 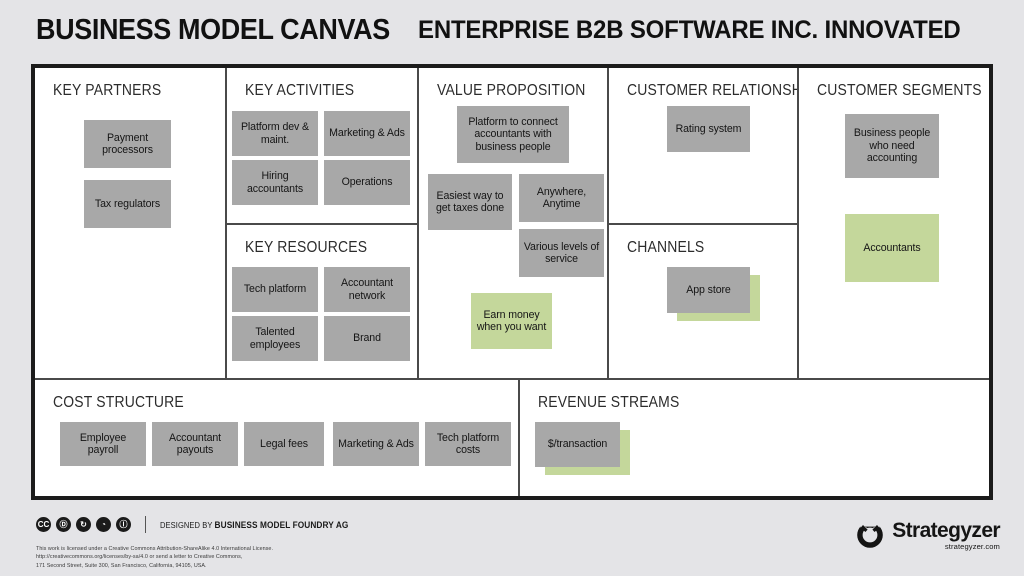 I want to click on cc-by-icon: Ⓘ, so click(x=123, y=524).